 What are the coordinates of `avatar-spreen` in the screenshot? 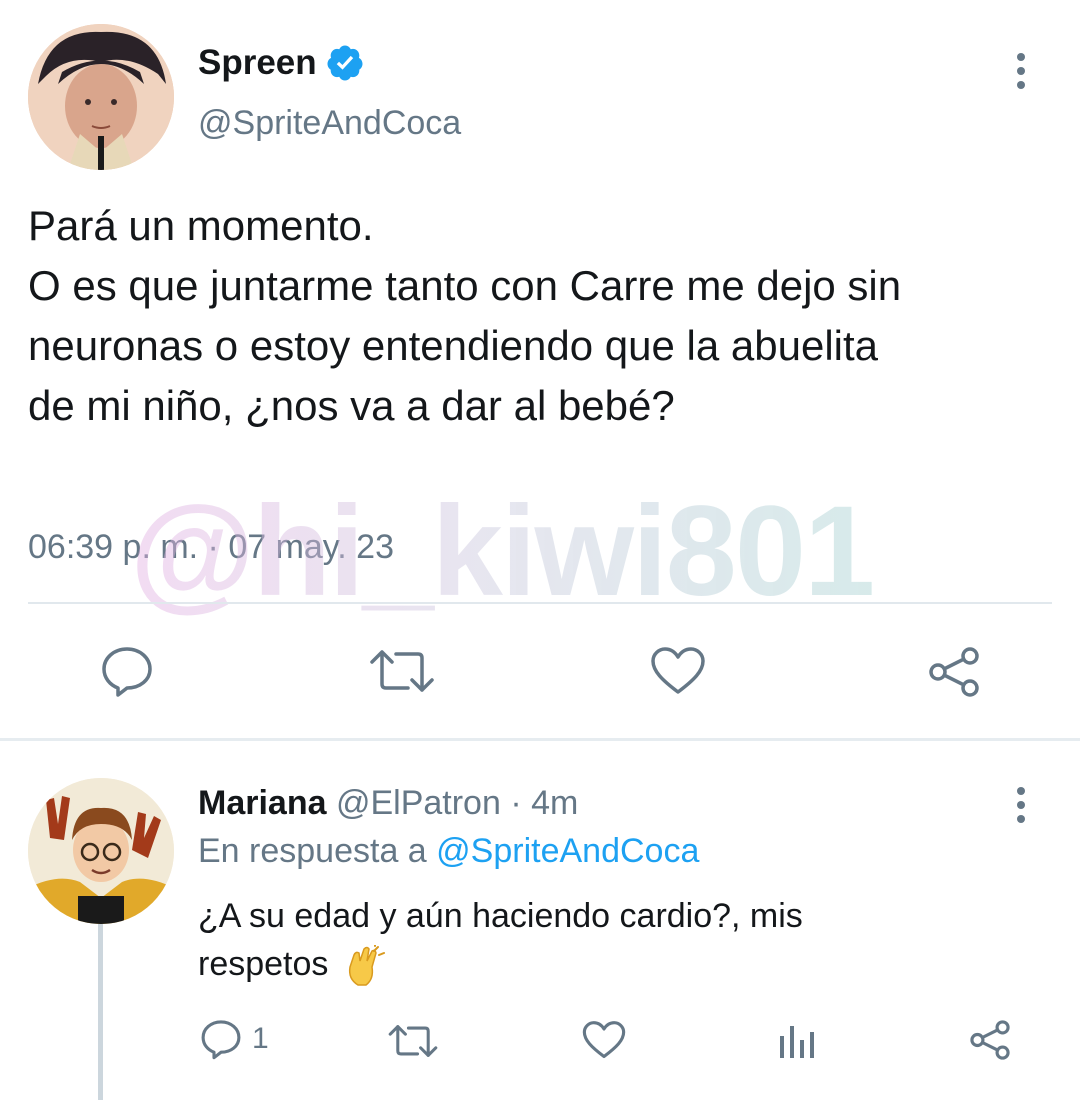 It's located at (101, 97).